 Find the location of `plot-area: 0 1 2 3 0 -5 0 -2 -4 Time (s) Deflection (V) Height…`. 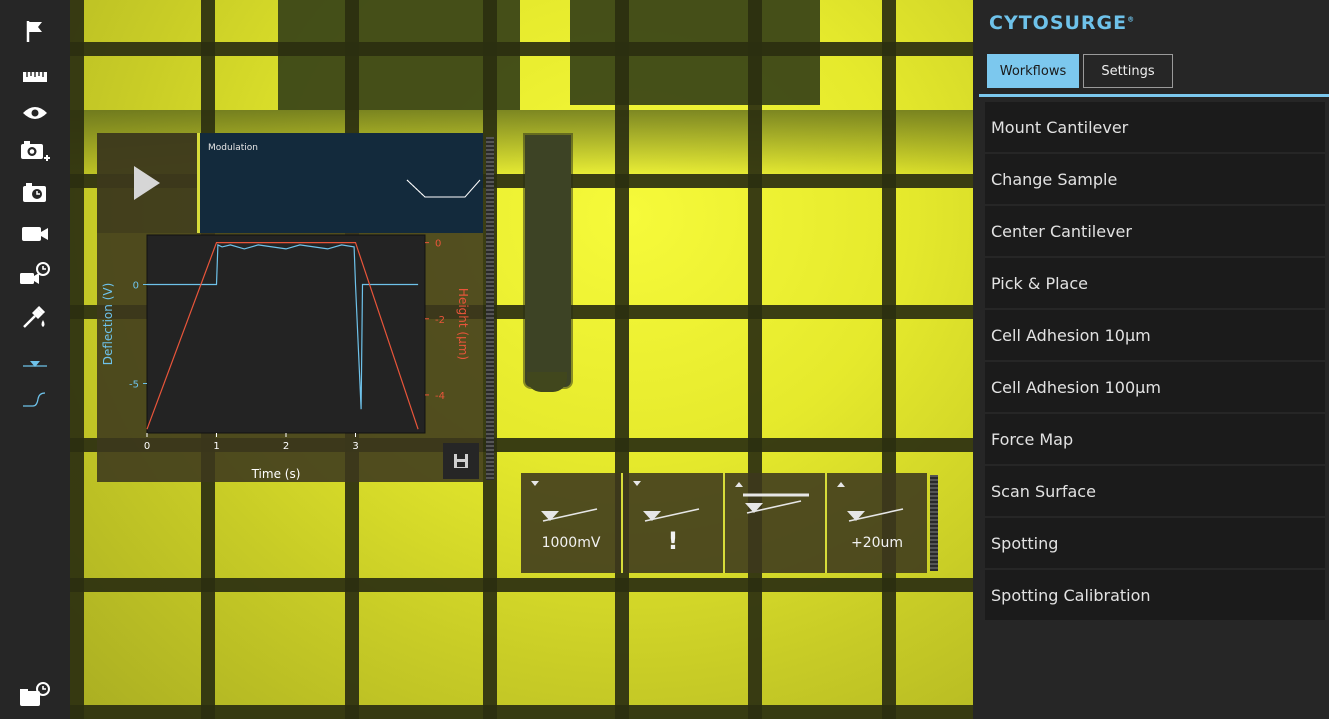

plot-area: 0 1 2 3 0 -5 0 -2 -4 Time (s) Deflection (V) Height… is located at coordinates (290, 357).